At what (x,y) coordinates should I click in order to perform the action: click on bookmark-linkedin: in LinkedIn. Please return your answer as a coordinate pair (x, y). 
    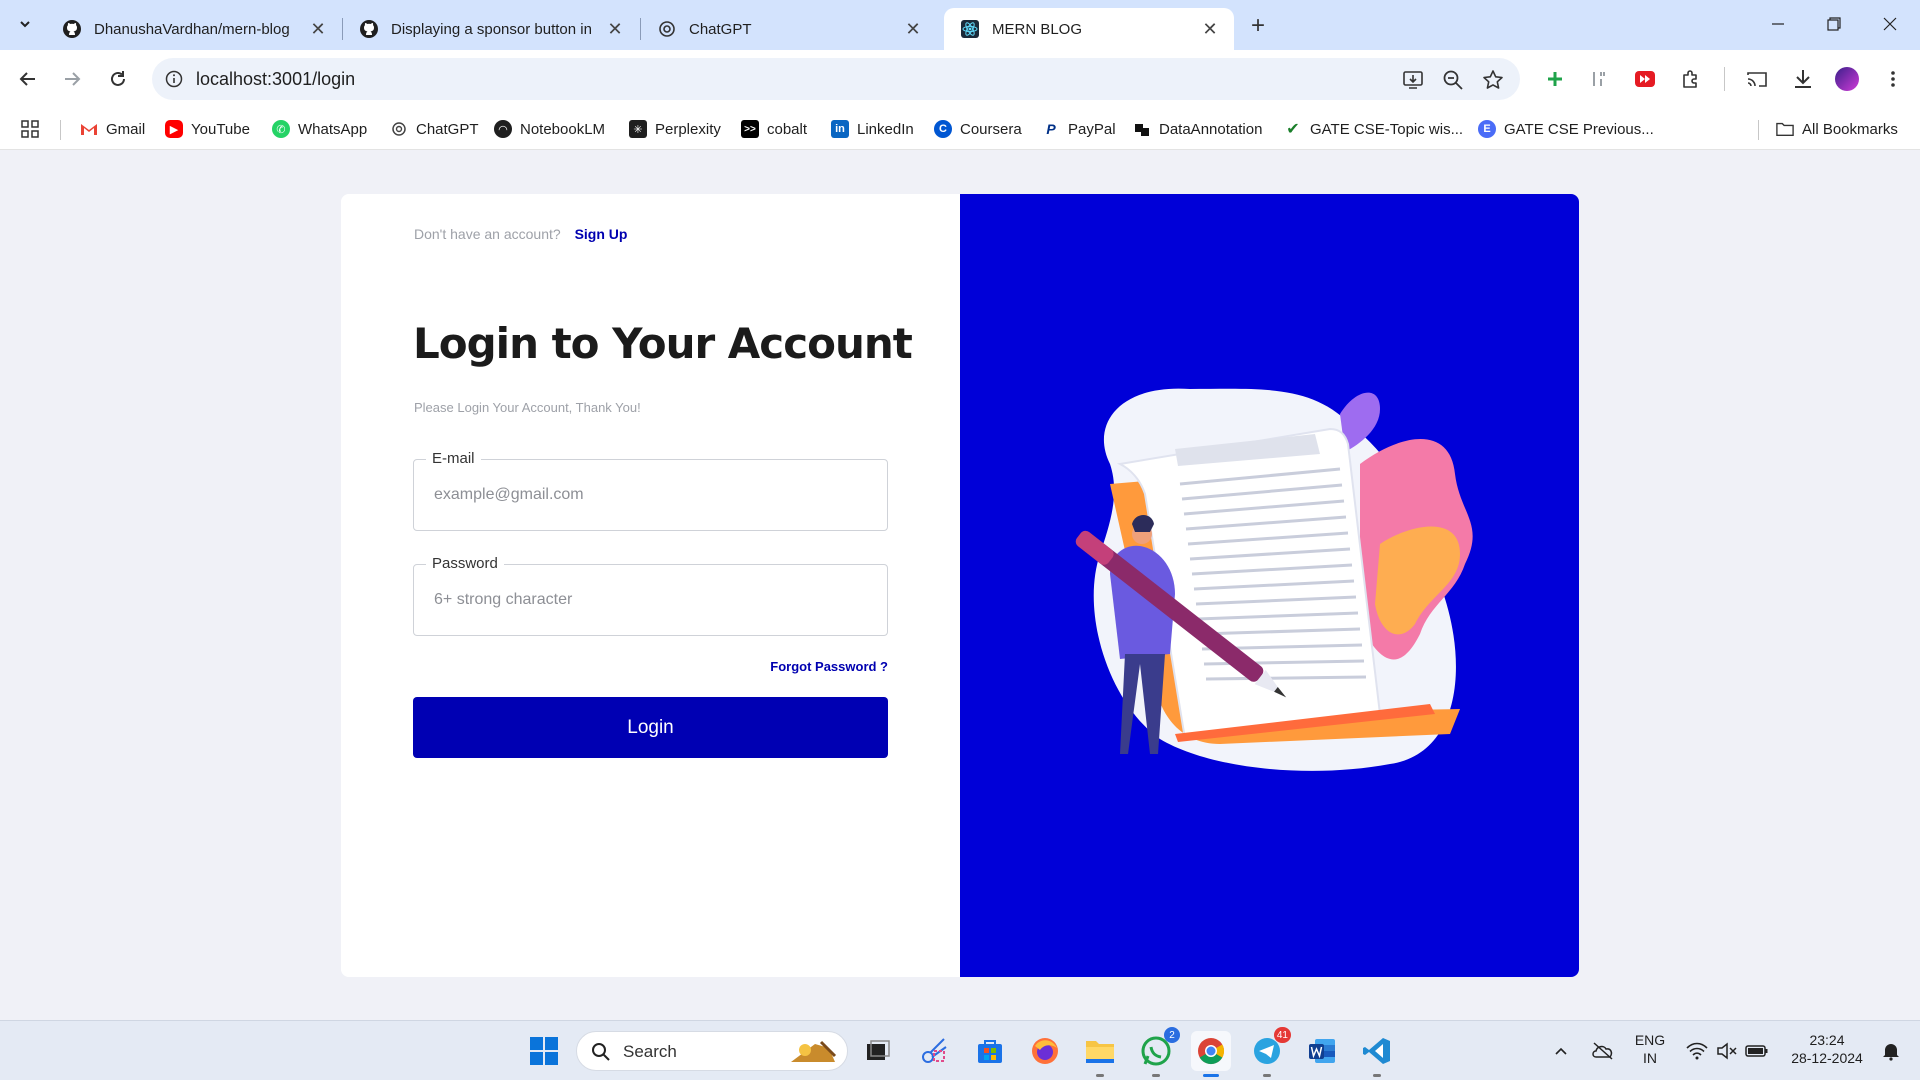
    Looking at the image, I should click on (872, 129).